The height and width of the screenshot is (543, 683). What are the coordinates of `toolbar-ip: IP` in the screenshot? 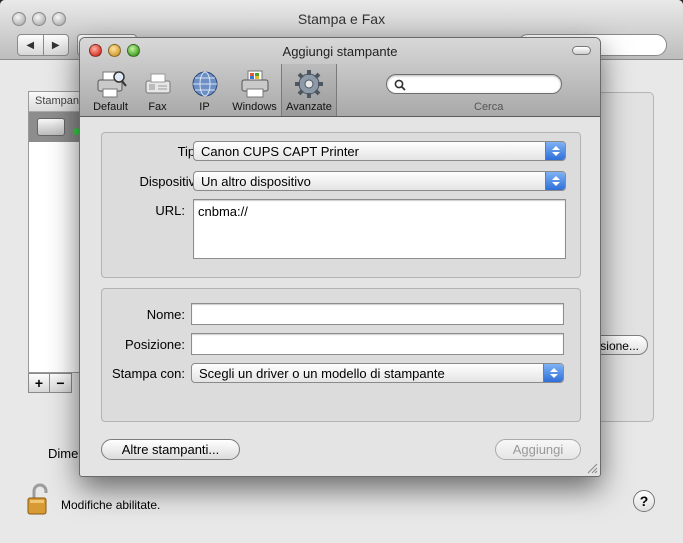 It's located at (204, 90).